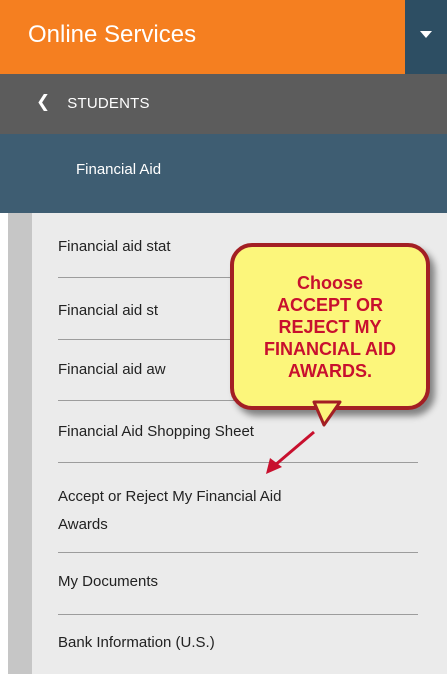 This screenshot has width=447, height=674. Describe the element at coordinates (238, 582) in the screenshot. I see `menu-item-my-documents: My Documents` at that location.